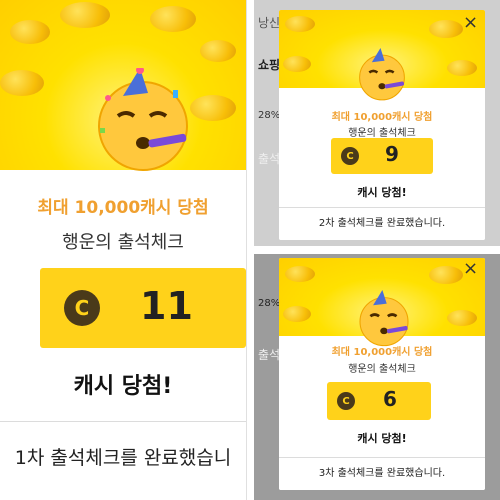 This screenshot has height=500, width=500. Describe the element at coordinates (390, 399) in the screenshot. I see `cash-amount: 6` at that location.